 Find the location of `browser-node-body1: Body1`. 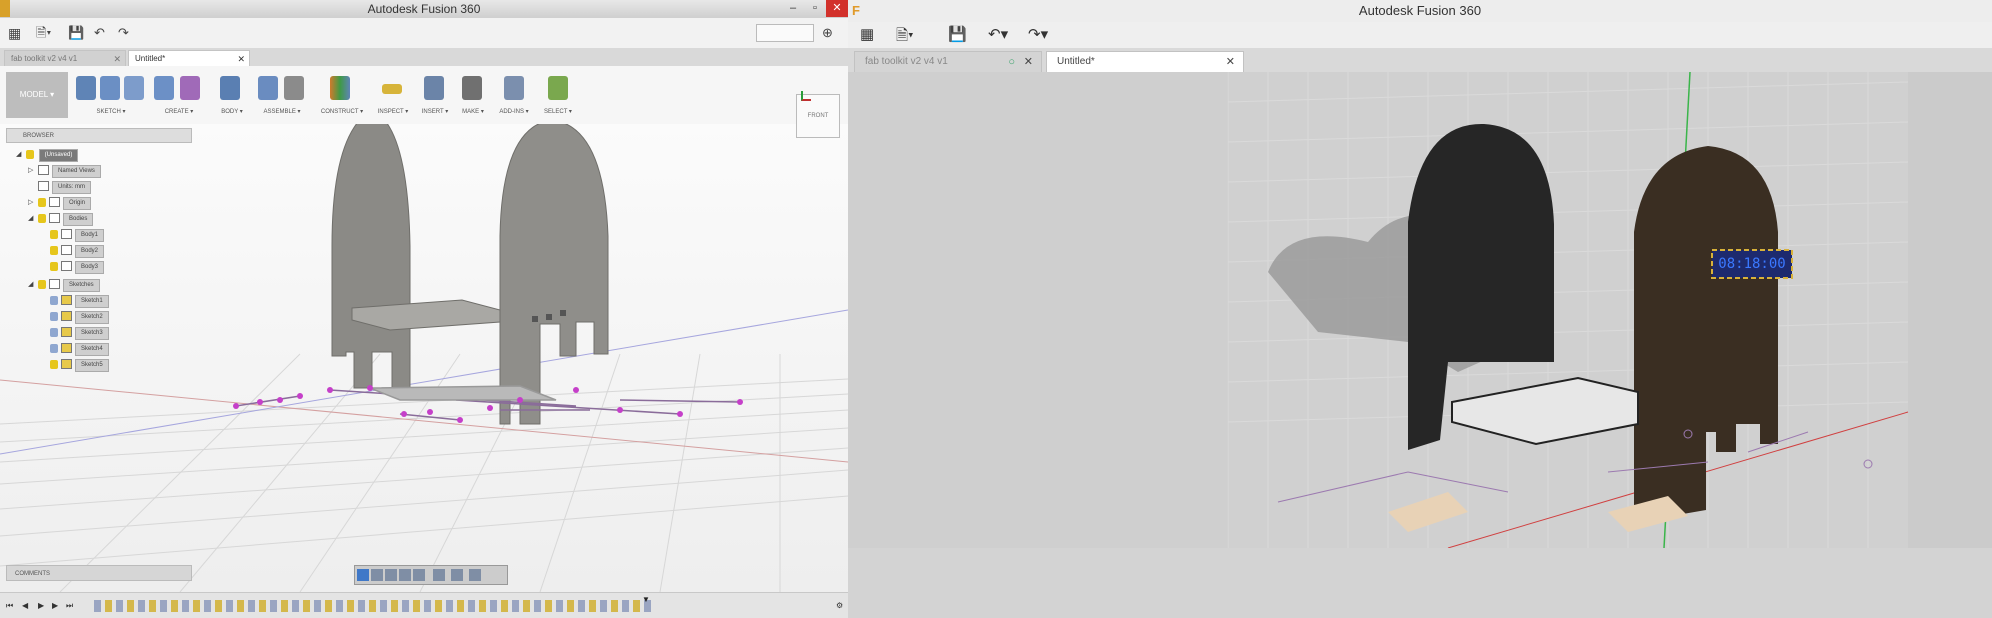

browser-node-body1: Body1 is located at coordinates (77, 235).